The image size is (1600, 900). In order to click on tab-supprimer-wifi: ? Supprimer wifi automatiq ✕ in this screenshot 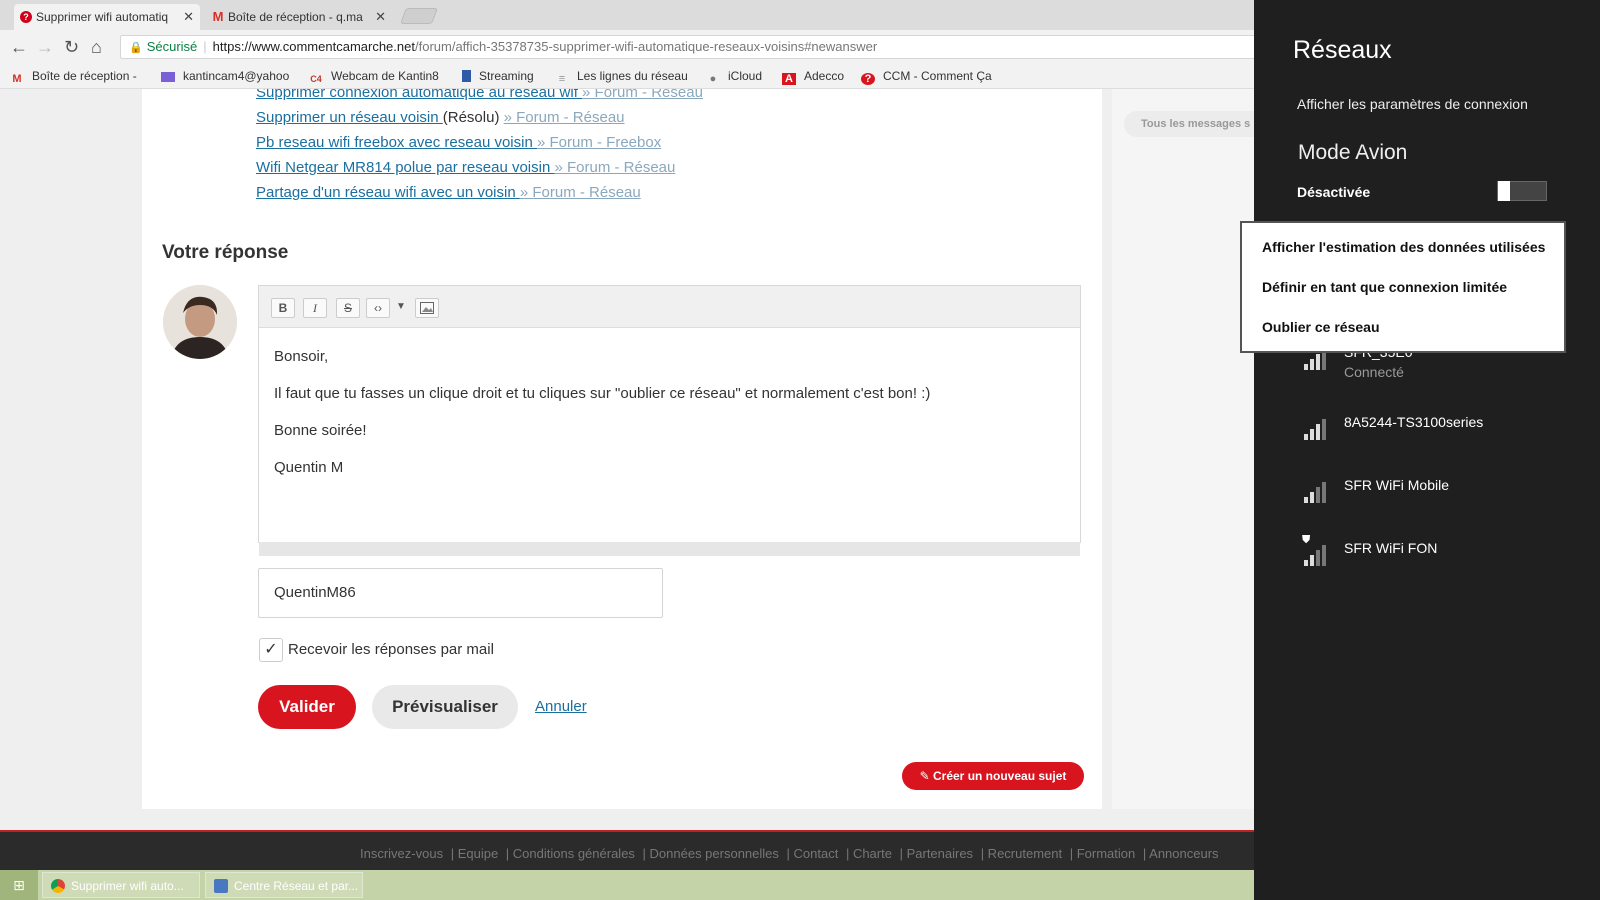, I will do `click(107, 17)`.